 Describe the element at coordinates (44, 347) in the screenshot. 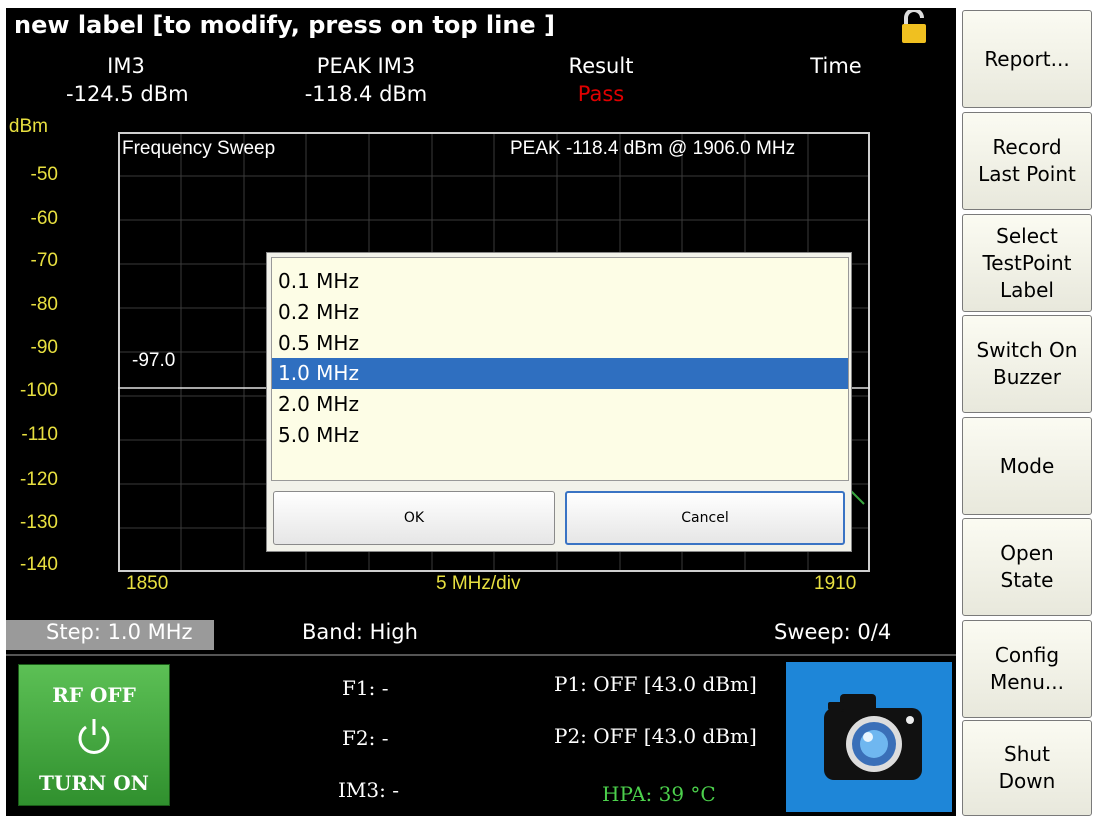

I see `y-tick: -90` at that location.